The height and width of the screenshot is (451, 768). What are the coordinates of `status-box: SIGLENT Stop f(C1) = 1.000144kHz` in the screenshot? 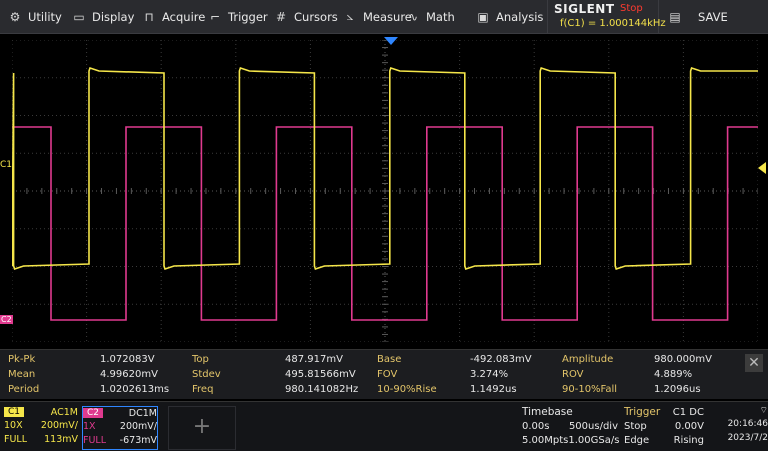 It's located at (606, 16).